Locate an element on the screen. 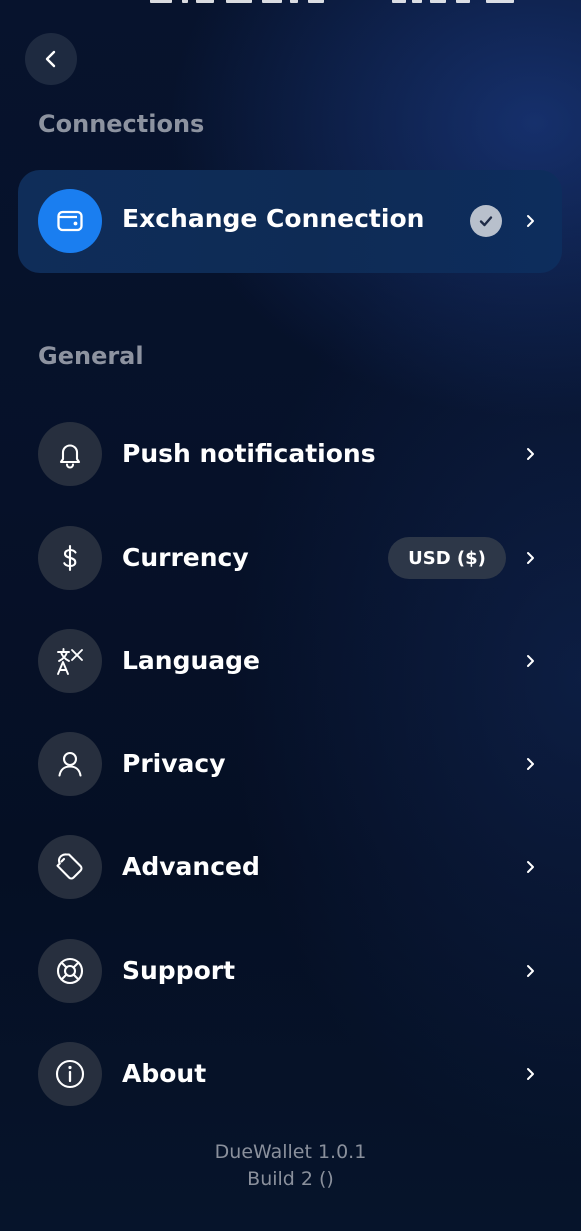 This screenshot has width=581, height=1231. language-label: Language is located at coordinates (191, 660).